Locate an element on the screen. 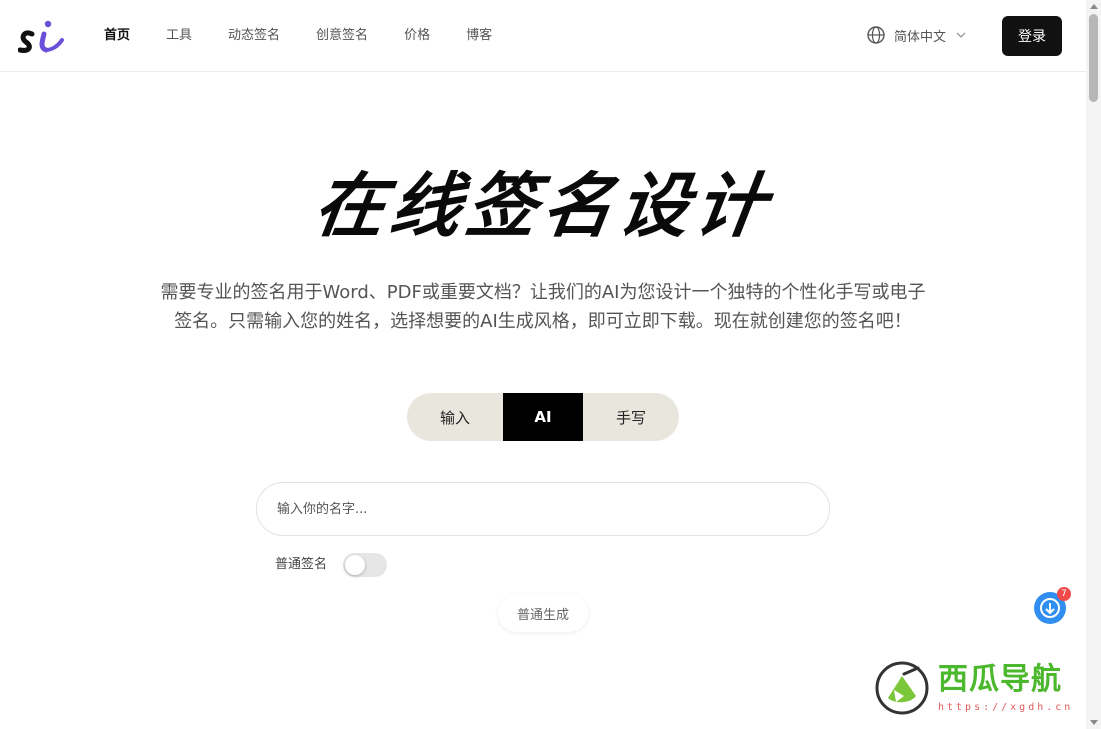  nav-item-tools: 工具 is located at coordinates (179, 36).